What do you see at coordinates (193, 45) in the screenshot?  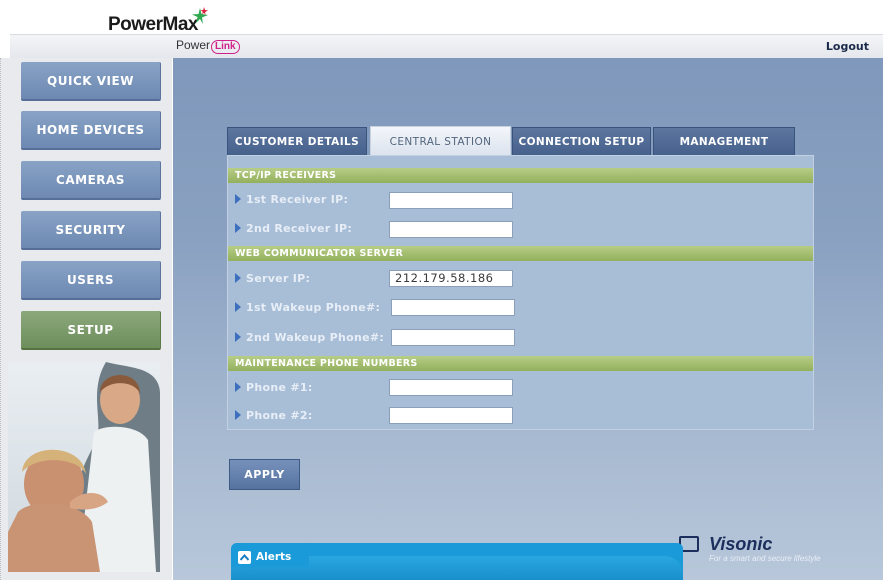 I see `sublogo-prefix: Power` at bounding box center [193, 45].